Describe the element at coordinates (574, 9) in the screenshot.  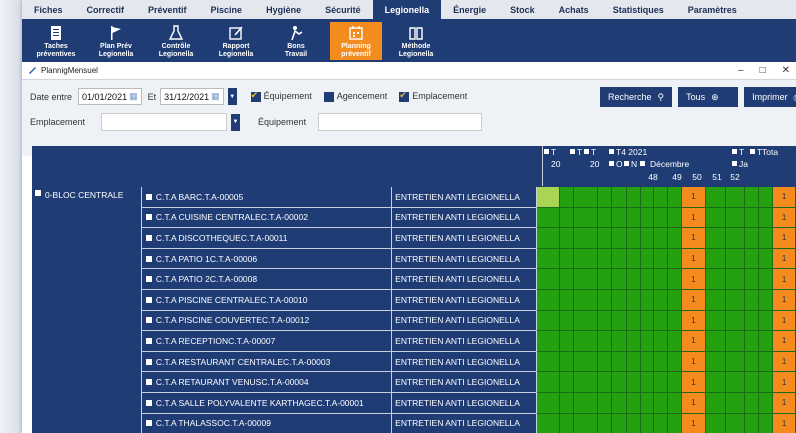
I see `menu-item-achats: Achats` at that location.